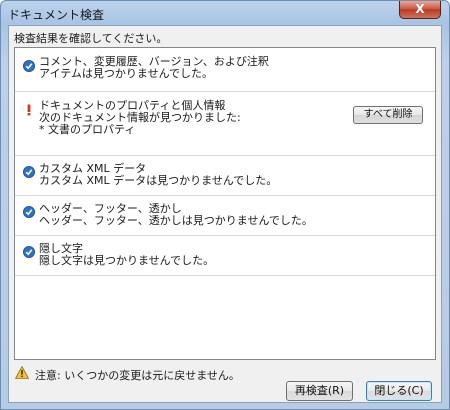 This screenshot has width=450, height=410. I want to click on result-detail: ヘッダー、フッター、透かしは見つかりませんでした。, so click(176, 220).